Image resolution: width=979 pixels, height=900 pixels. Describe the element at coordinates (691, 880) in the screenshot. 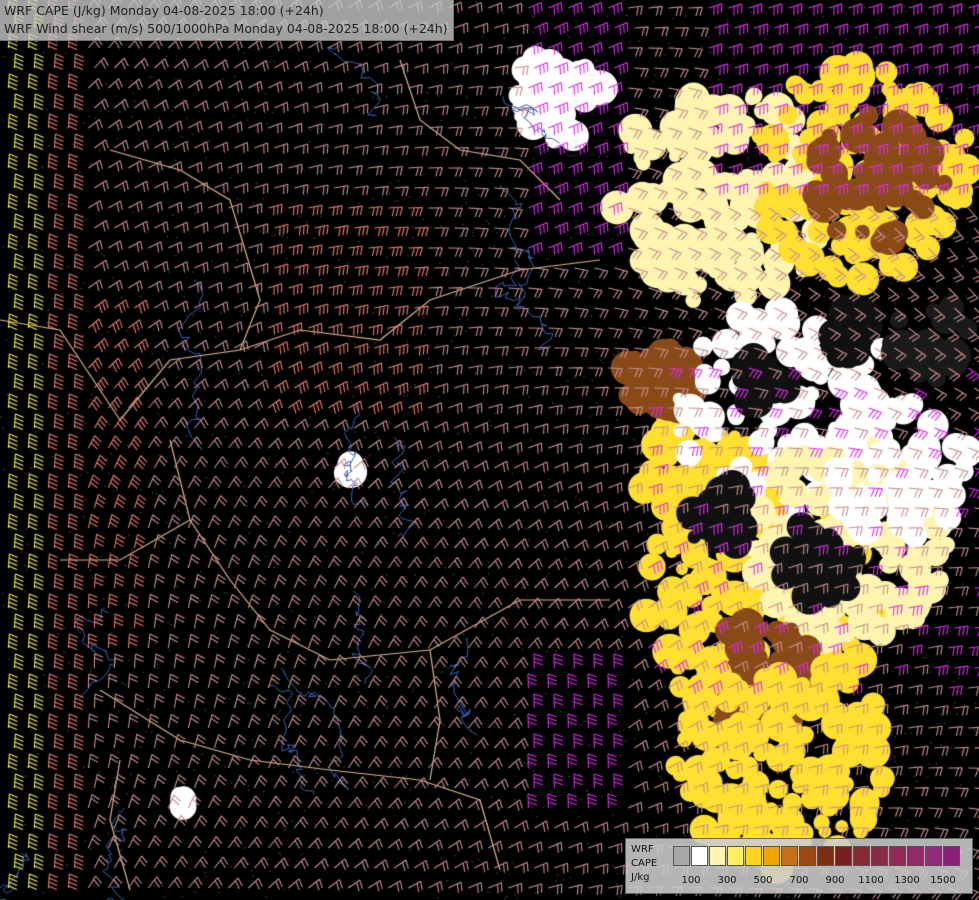

I see `legend-tick-label: 100` at that location.